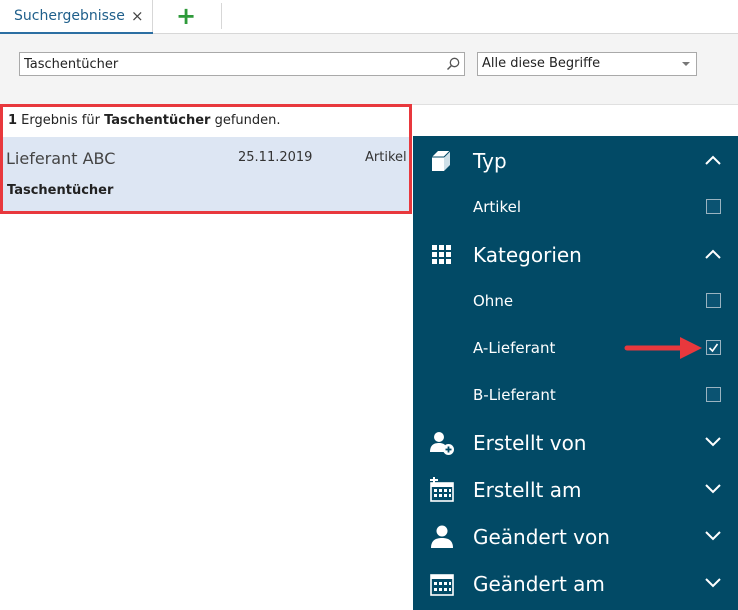 The image size is (738, 610). Describe the element at coordinates (386, 157) in the screenshot. I see `result-type: Artikel` at that location.